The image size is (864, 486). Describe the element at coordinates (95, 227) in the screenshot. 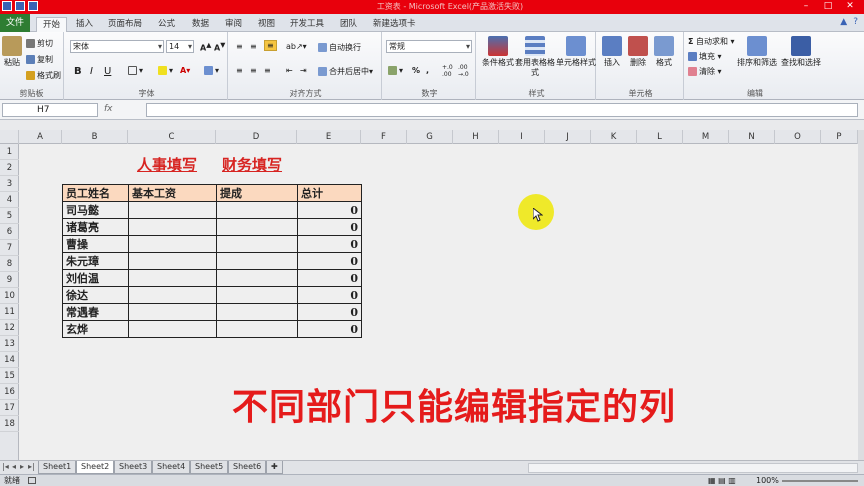

I see `cell-name: 诸葛亮` at that location.